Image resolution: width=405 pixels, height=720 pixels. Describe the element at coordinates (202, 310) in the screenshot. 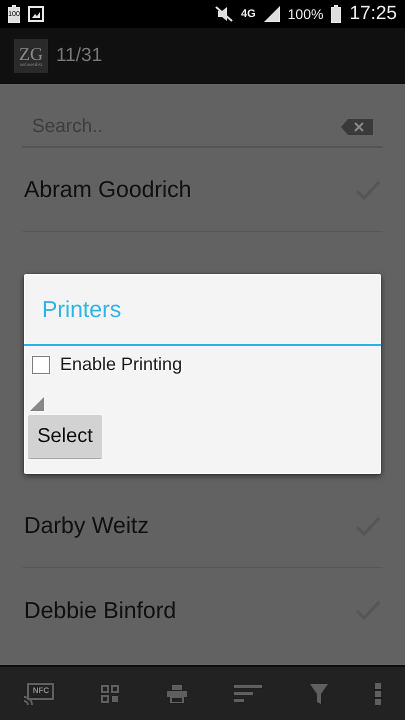

I see `dialog-title: Printers` at that location.